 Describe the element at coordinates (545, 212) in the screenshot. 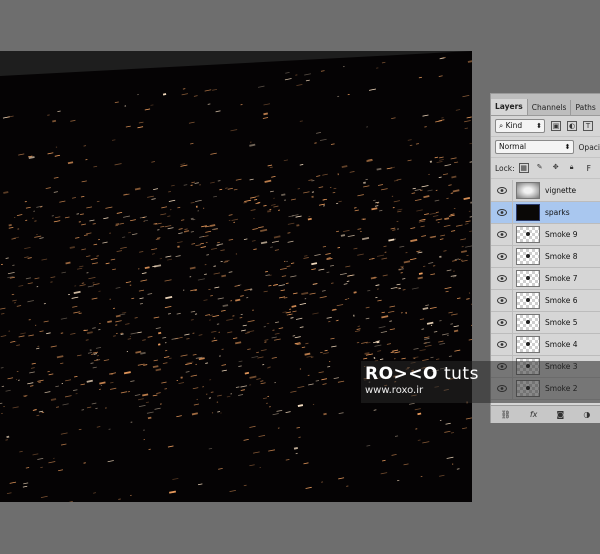

I see `layer-row: sparks` at that location.